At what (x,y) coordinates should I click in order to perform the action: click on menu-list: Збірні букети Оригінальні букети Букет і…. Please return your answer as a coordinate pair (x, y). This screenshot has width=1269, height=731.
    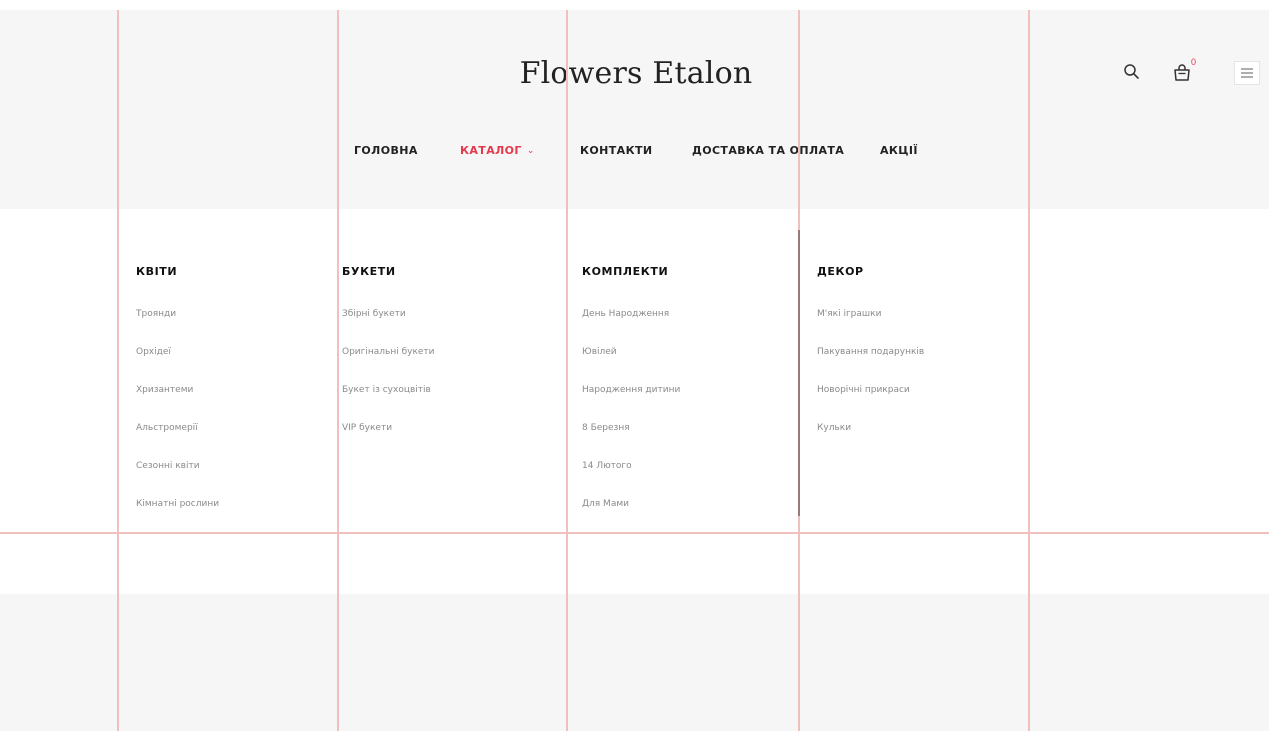
    Looking at the image, I should click on (388, 384).